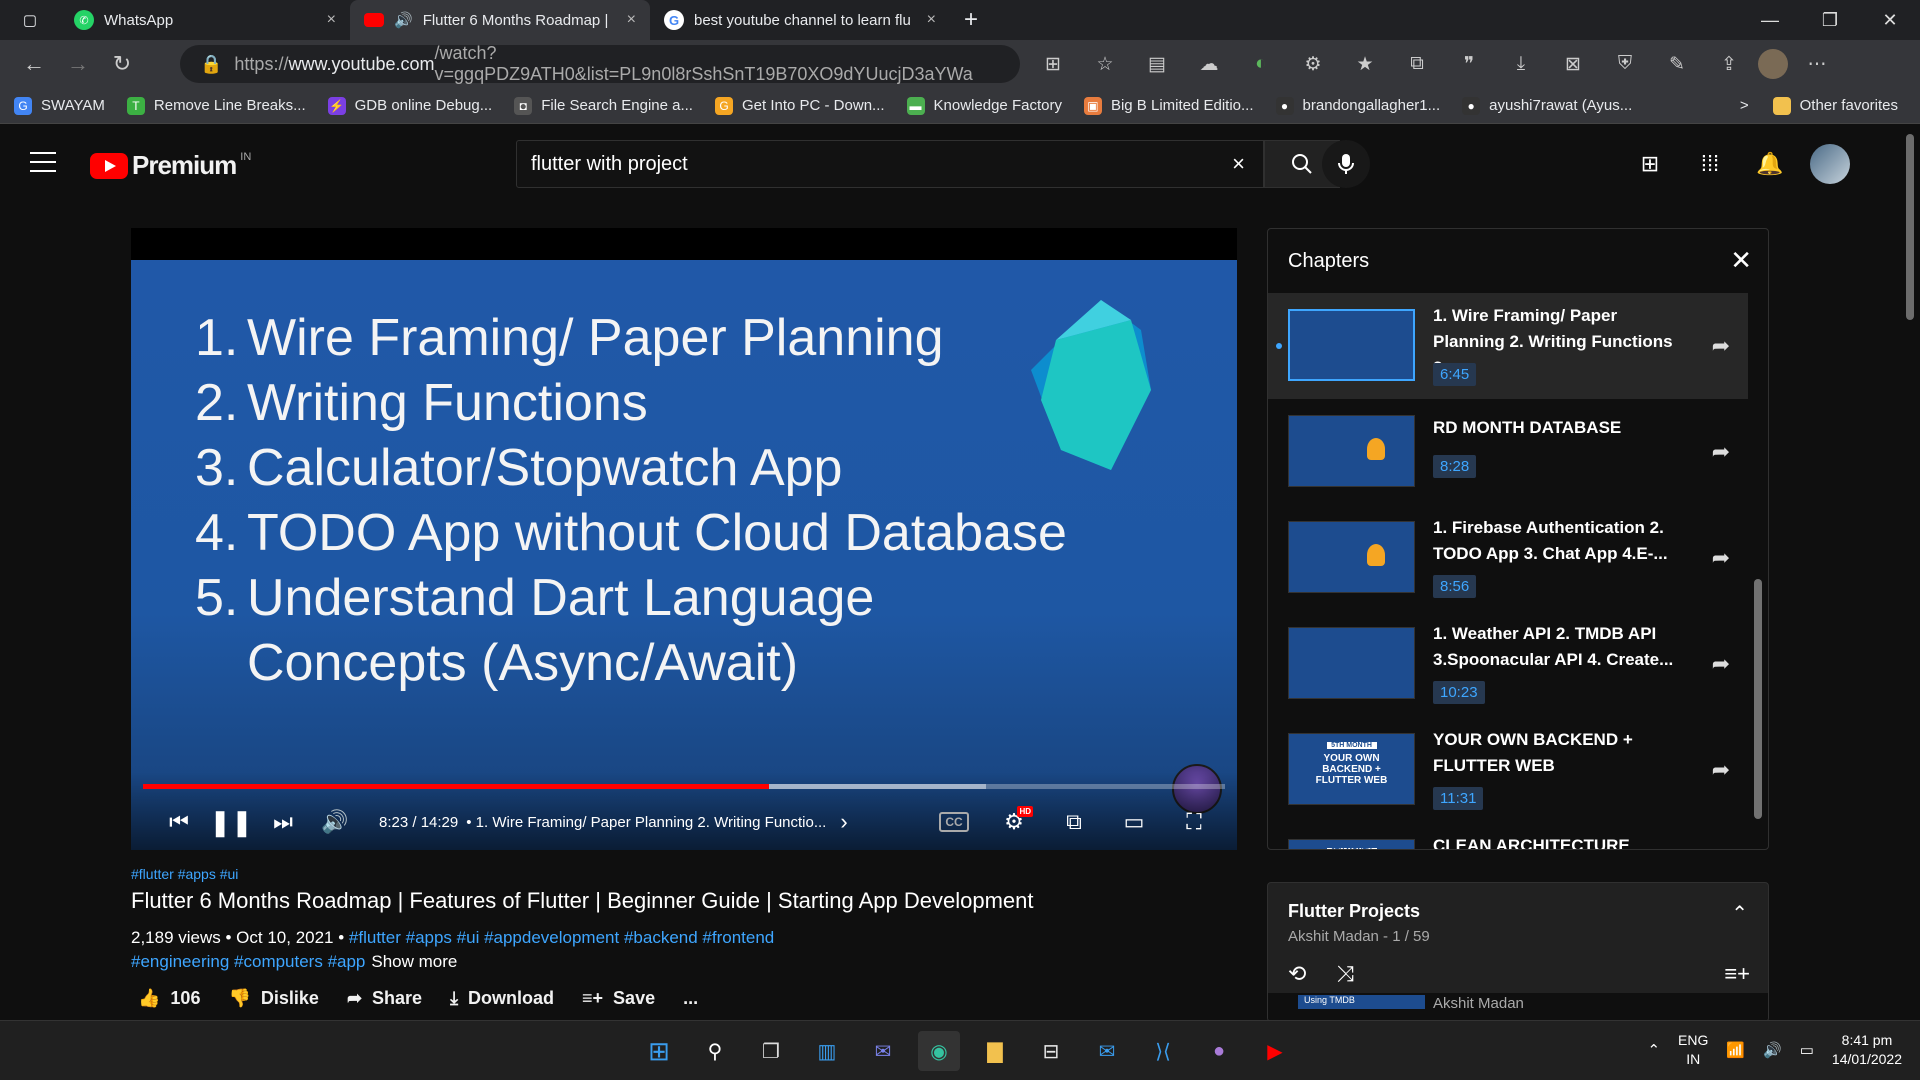 This screenshot has width=1920, height=1080. What do you see at coordinates (1817, 64) in the screenshot?
I see `more-menu-icon: ⋯` at bounding box center [1817, 64].